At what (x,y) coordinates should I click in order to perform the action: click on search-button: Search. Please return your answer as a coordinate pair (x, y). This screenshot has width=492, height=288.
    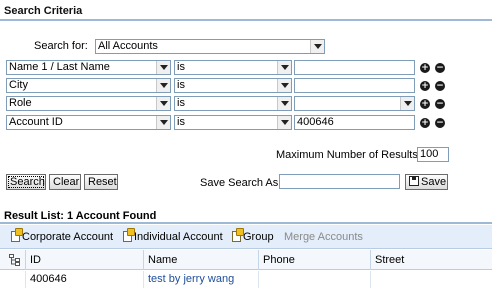
    Looking at the image, I should click on (26, 182).